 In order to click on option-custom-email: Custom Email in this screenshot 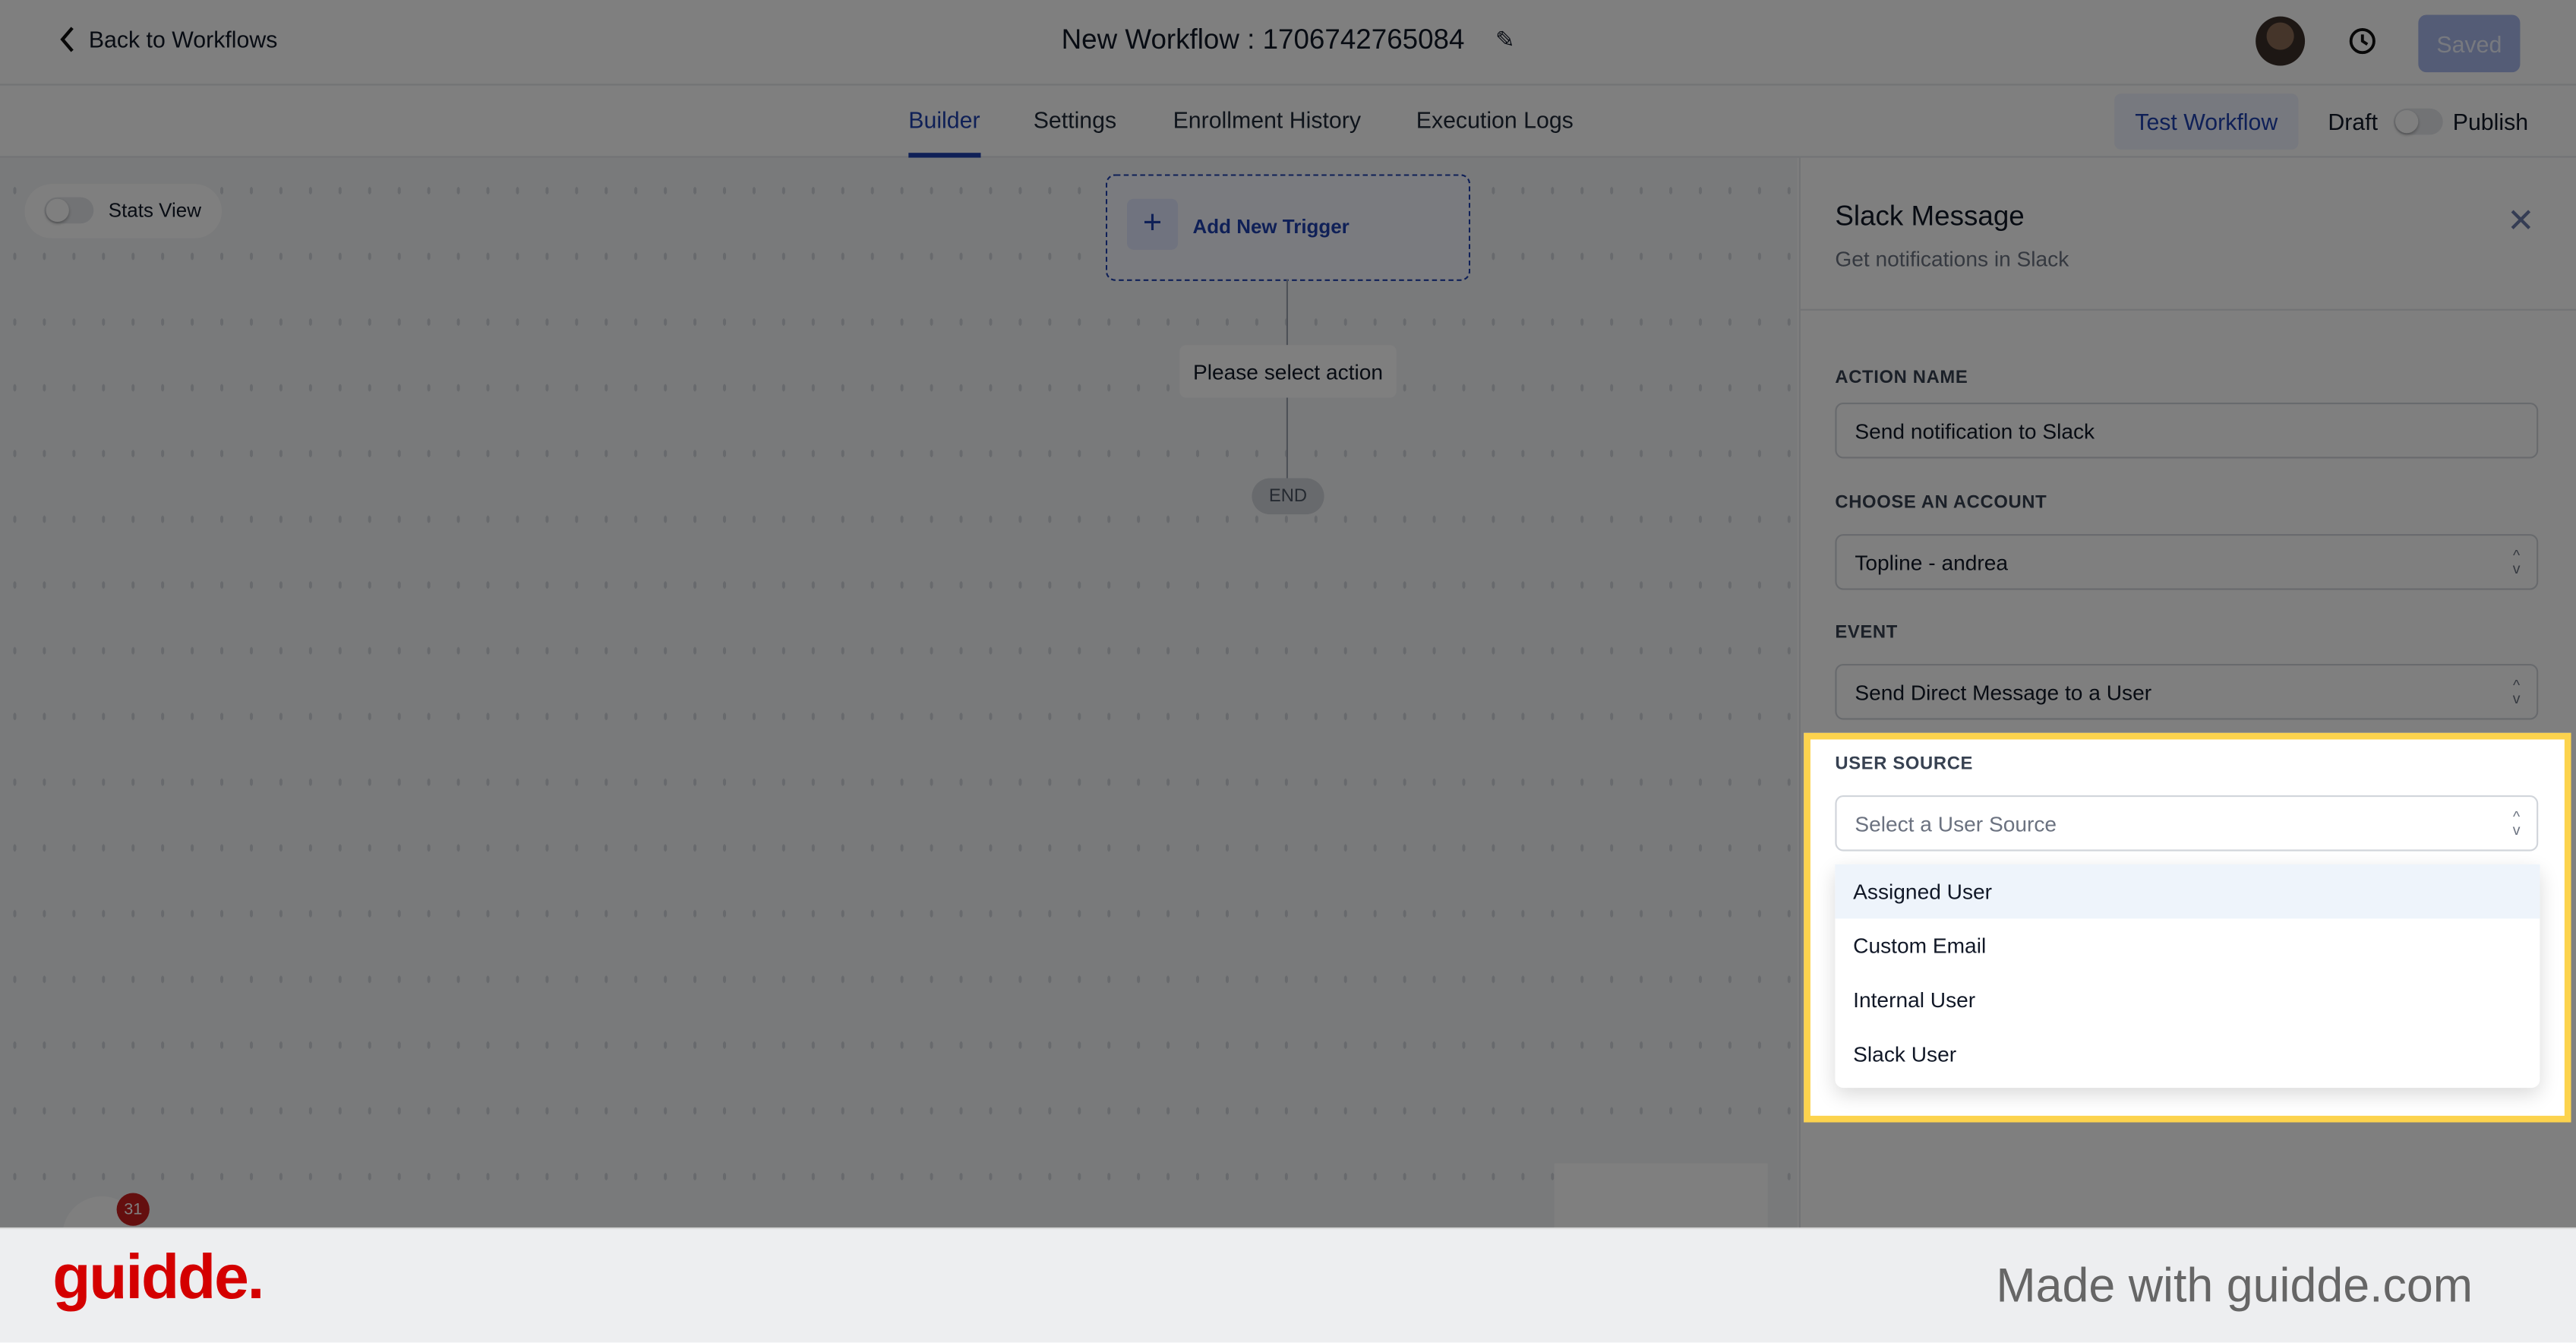, I will do `click(2188, 945)`.